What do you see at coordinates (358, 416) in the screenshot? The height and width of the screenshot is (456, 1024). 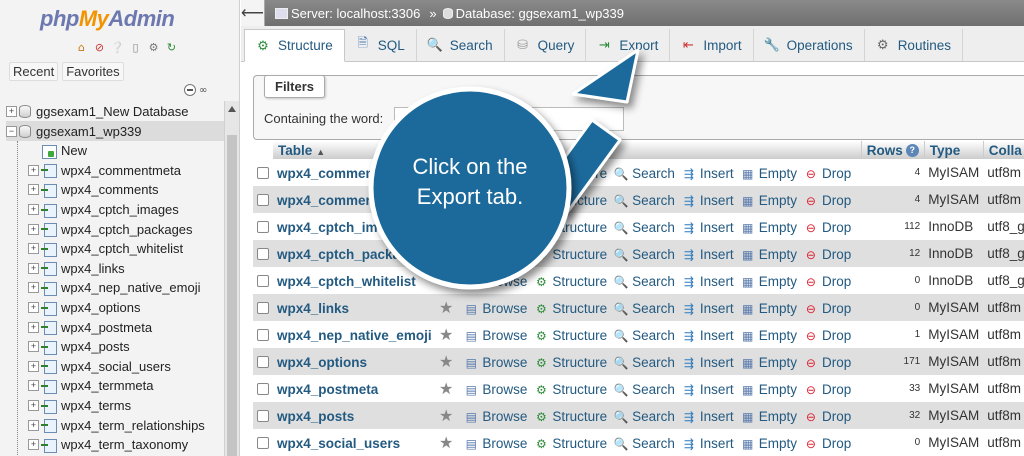 I see `table-name-link: wpx4_posts` at bounding box center [358, 416].